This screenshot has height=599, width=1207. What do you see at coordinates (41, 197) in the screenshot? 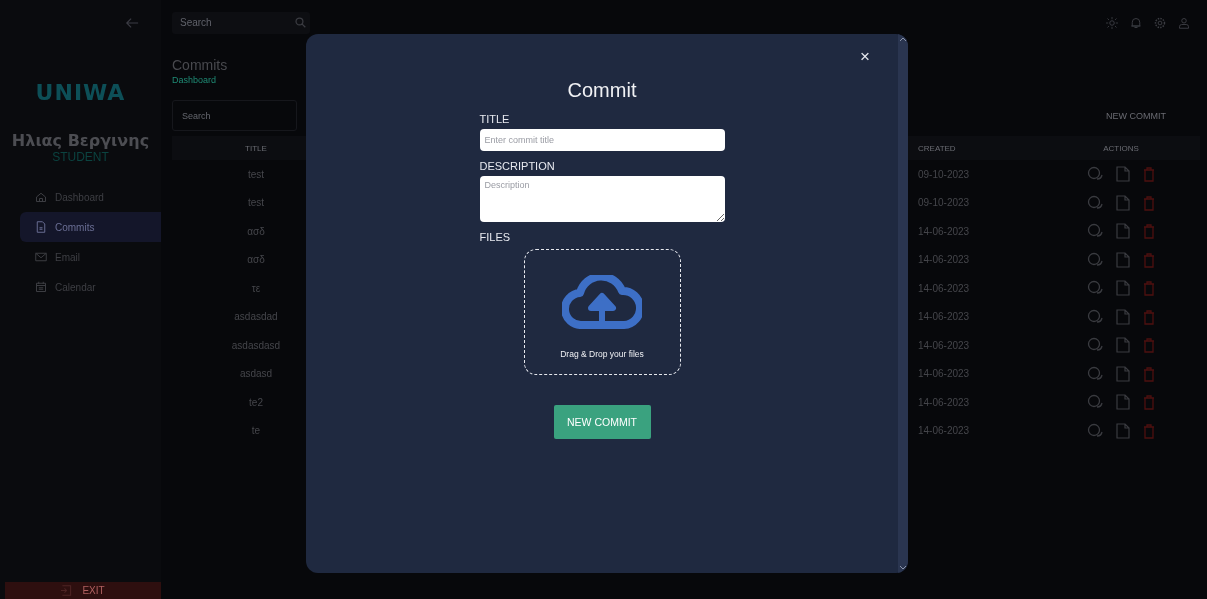
I see `home-icon` at bounding box center [41, 197].